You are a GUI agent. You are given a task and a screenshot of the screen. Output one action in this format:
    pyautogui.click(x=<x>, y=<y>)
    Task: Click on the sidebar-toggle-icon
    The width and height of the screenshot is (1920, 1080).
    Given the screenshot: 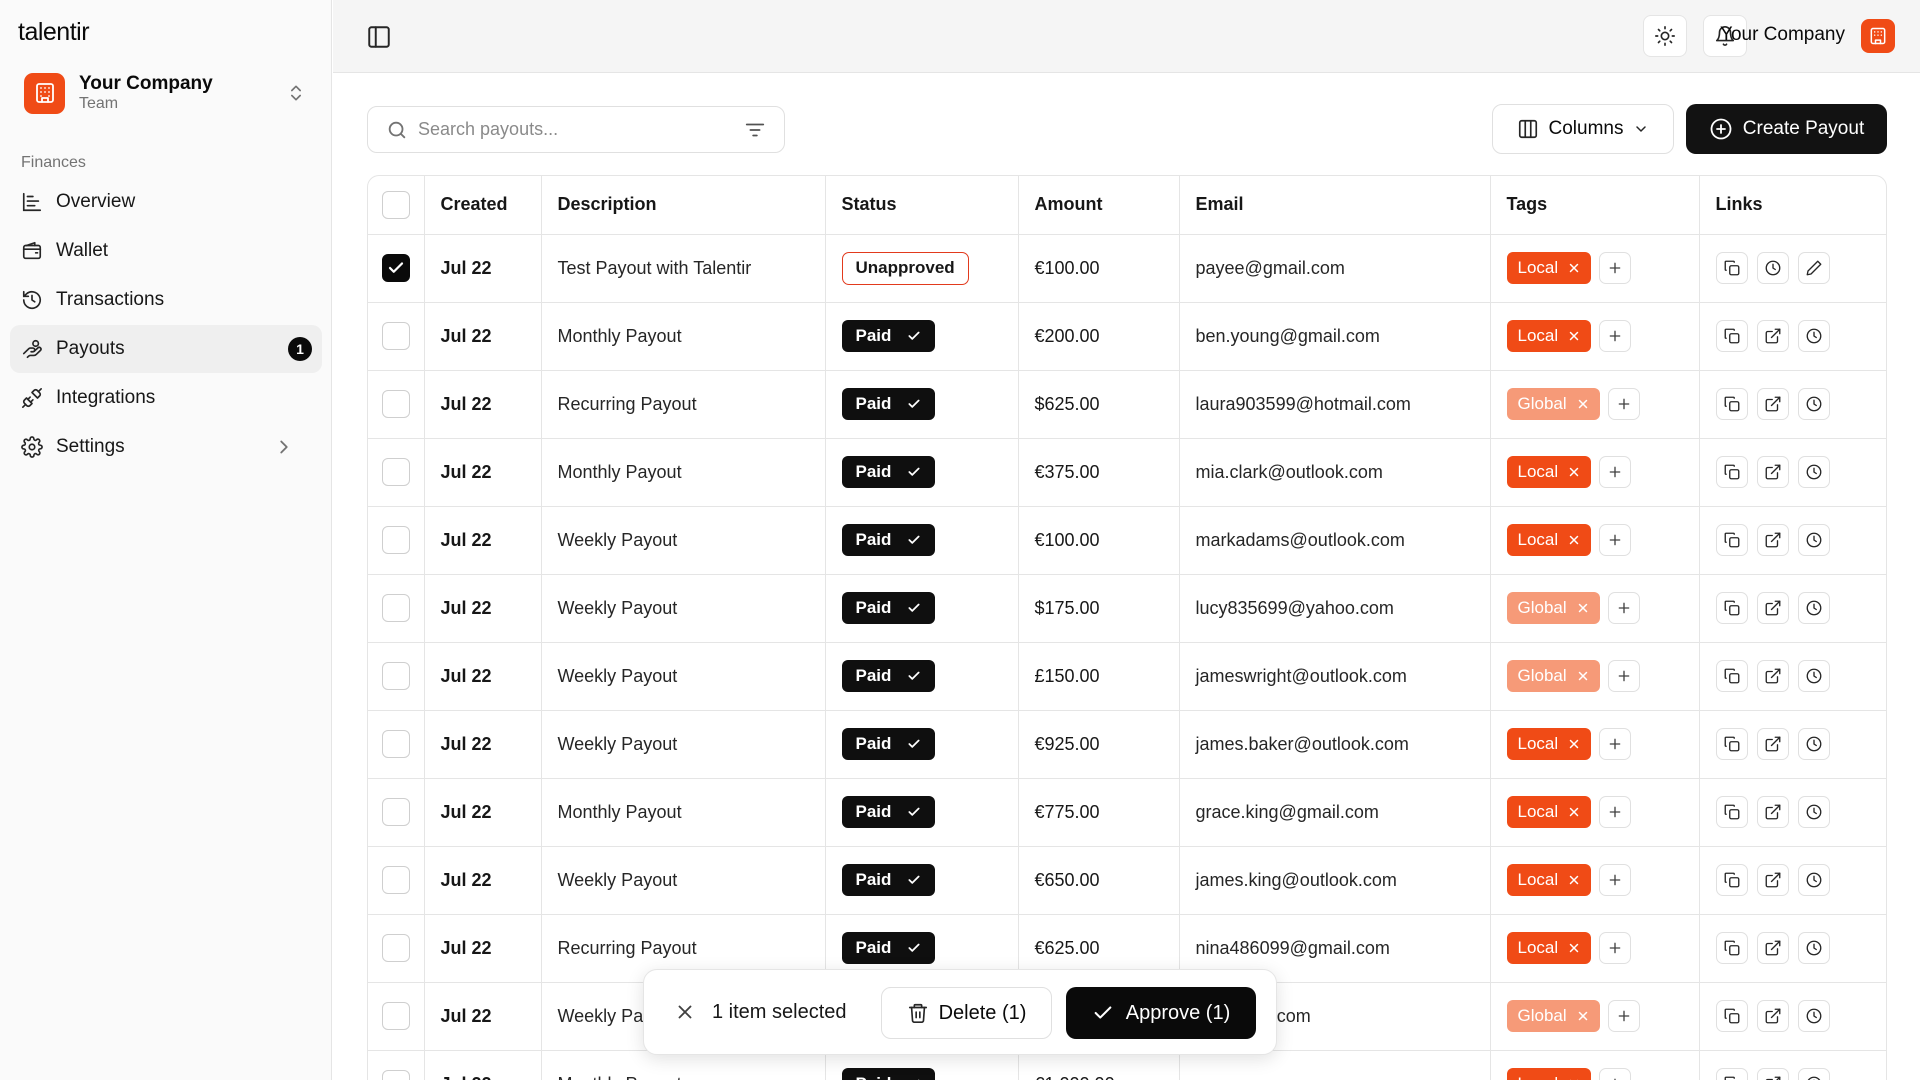 What is the action you would take?
    pyautogui.click(x=379, y=37)
    